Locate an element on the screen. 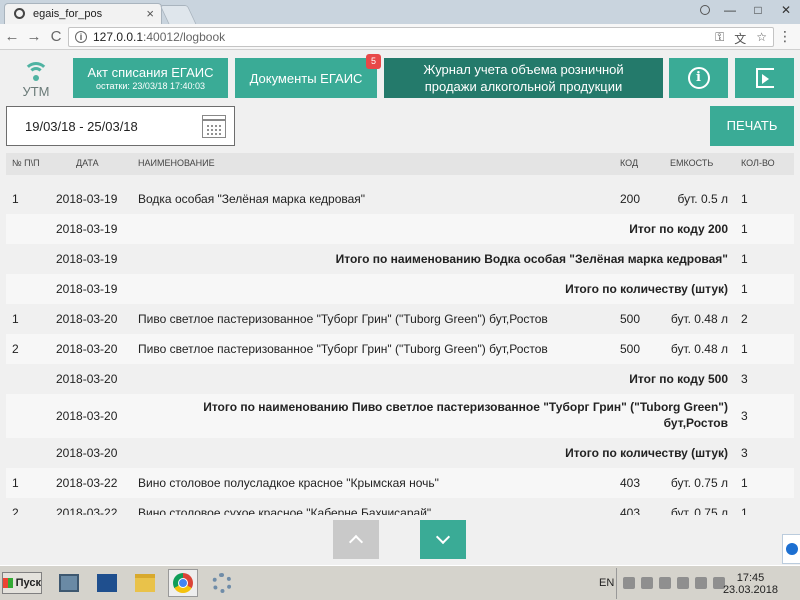  taskbar-chrome is located at coordinates (183, 583).